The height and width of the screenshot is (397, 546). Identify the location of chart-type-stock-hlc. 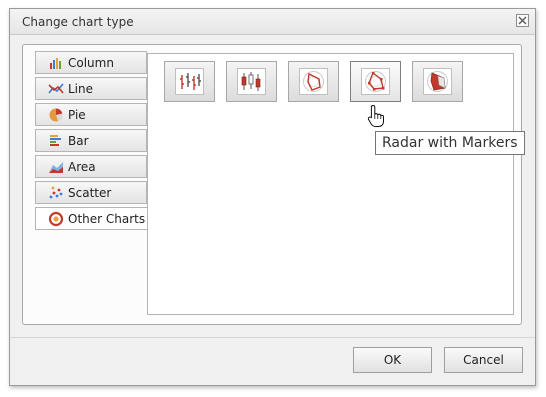
(189, 81).